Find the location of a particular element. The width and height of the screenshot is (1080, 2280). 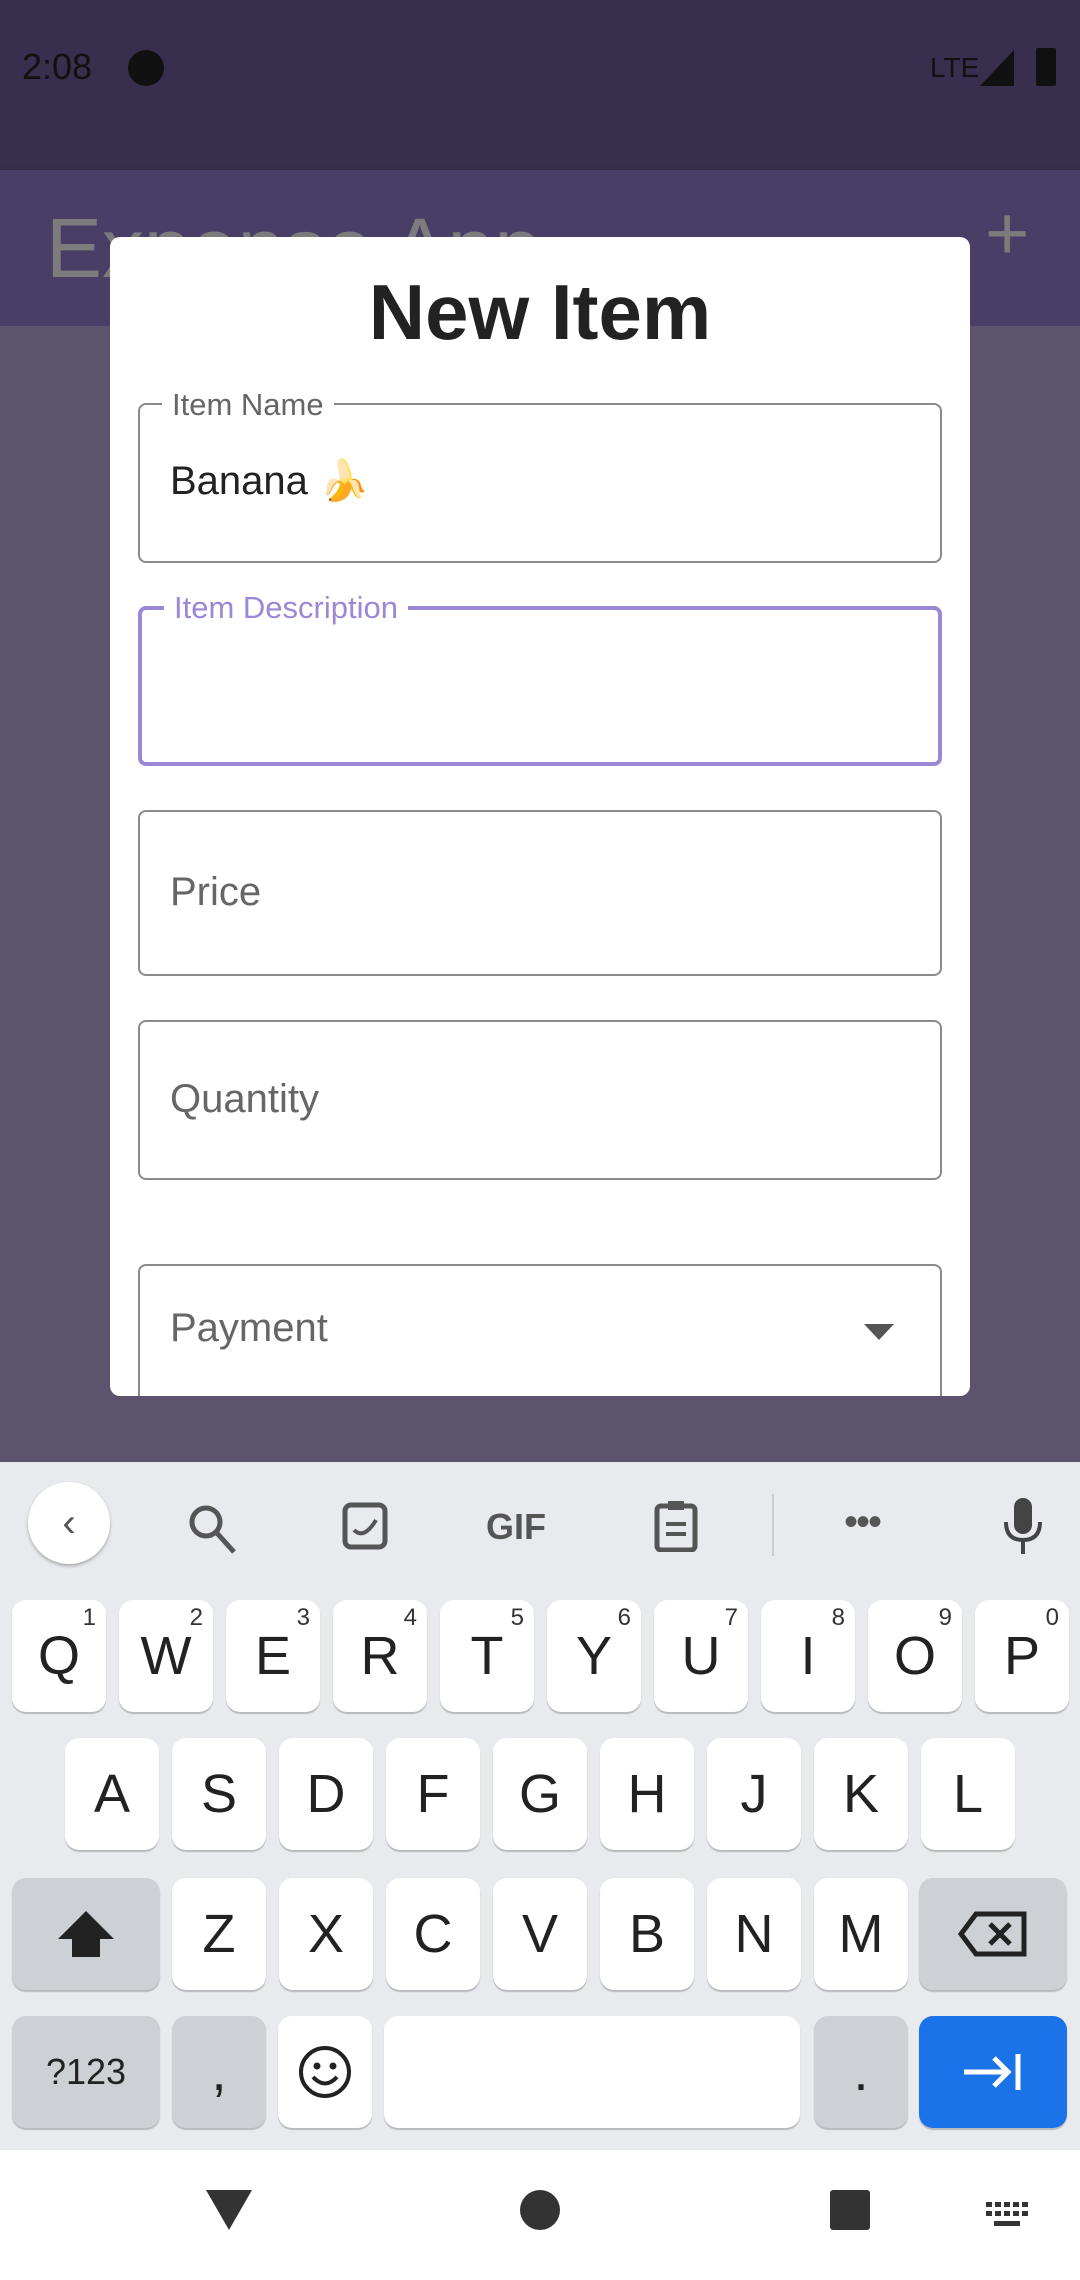

key-v: V is located at coordinates (540, 1934).